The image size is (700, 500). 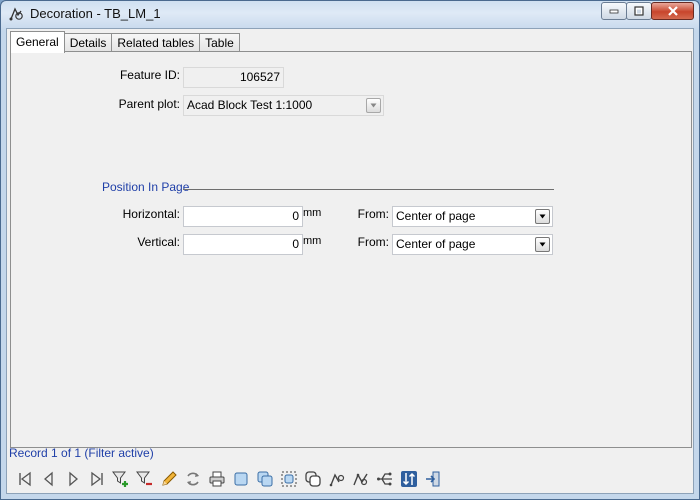 I want to click on close-button, so click(x=672, y=11).